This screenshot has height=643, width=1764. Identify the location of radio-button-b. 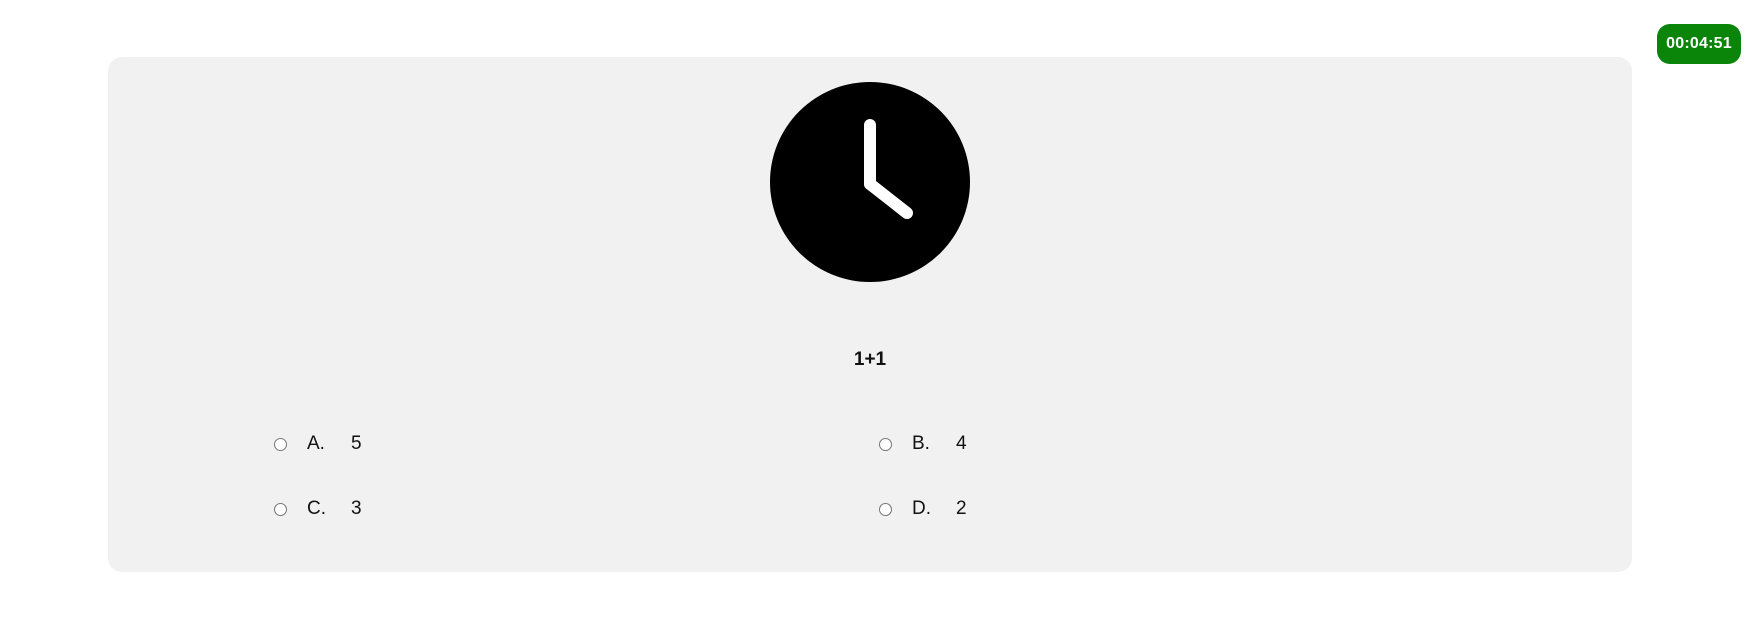
(885, 444).